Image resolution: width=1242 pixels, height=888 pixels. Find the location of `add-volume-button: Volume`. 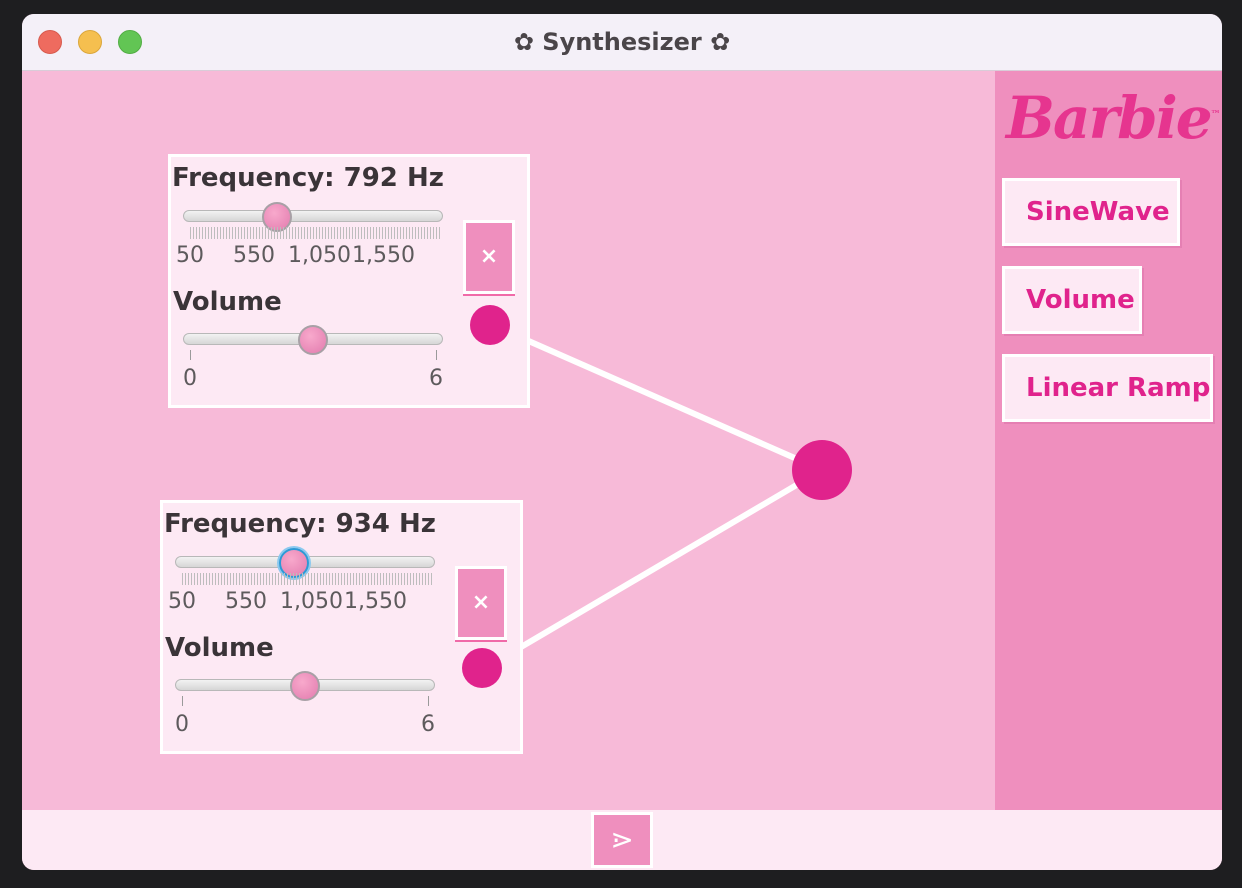

add-volume-button: Volume is located at coordinates (1072, 300).